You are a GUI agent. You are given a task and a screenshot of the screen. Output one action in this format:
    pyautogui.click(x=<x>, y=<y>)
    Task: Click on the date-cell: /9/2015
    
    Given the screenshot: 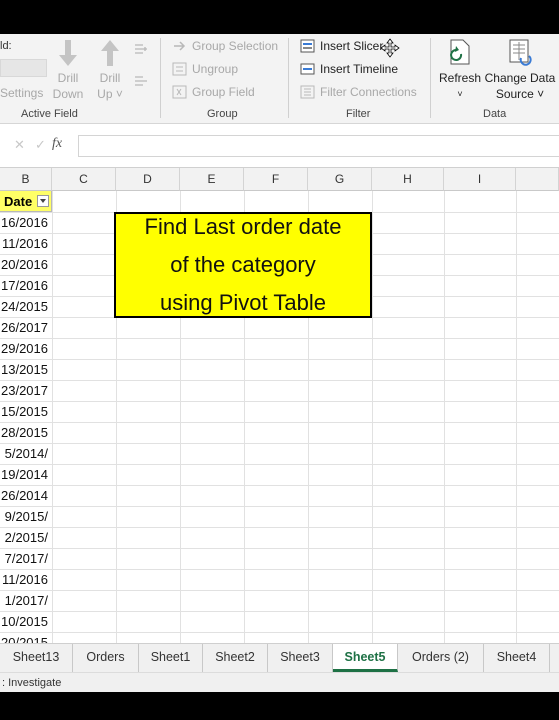 What is the action you would take?
    pyautogui.click(x=25, y=516)
    